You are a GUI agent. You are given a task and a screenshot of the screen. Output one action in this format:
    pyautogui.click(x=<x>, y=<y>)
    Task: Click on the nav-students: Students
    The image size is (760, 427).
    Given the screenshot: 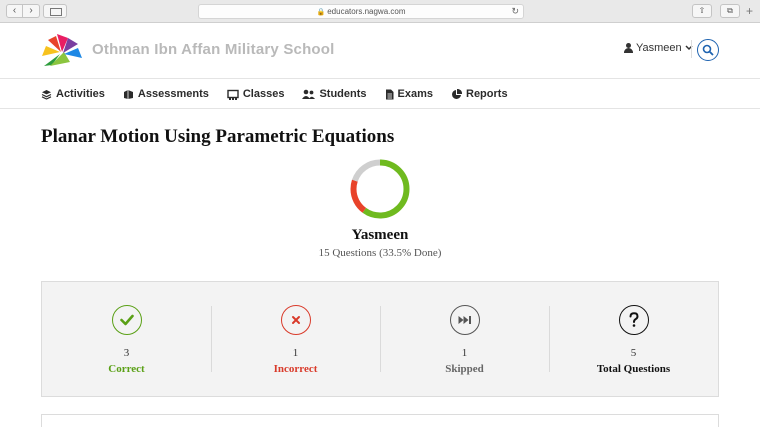 What is the action you would take?
    pyautogui.click(x=334, y=94)
    